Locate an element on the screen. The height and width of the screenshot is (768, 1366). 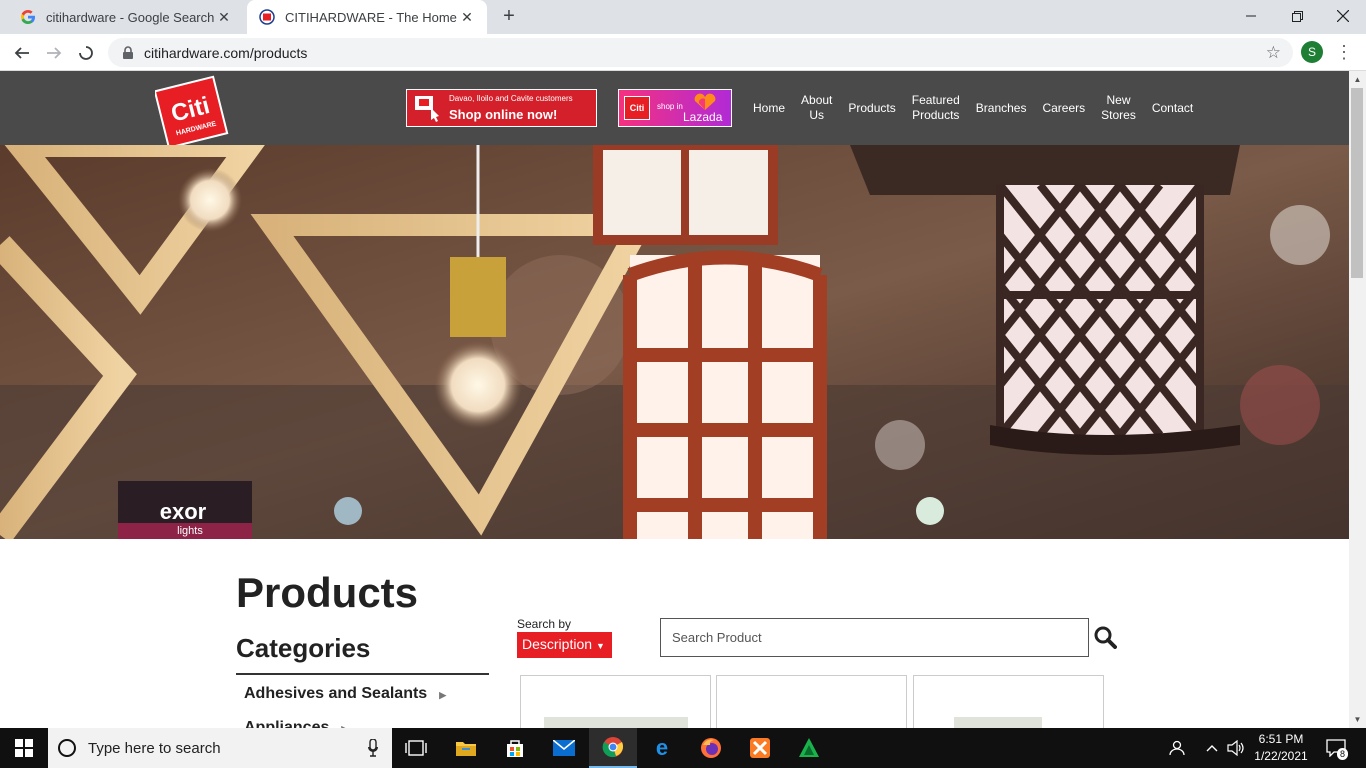
nav-about-us: About Us is located at coordinates (816, 108).